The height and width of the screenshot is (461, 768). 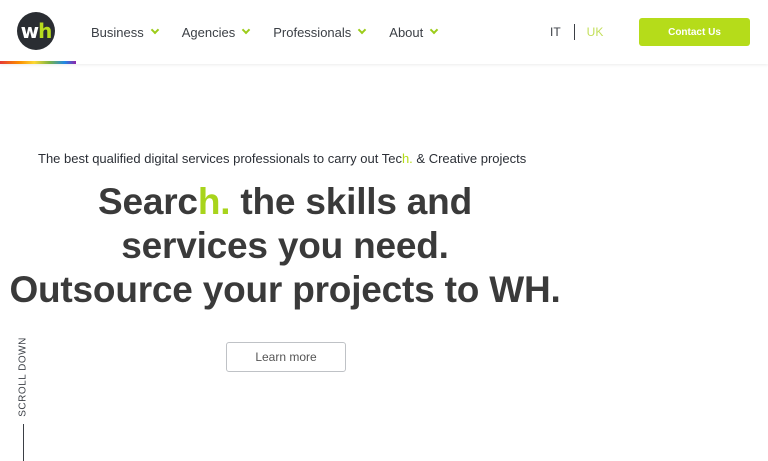 I want to click on headline-line-2: services you need., so click(x=285, y=245).